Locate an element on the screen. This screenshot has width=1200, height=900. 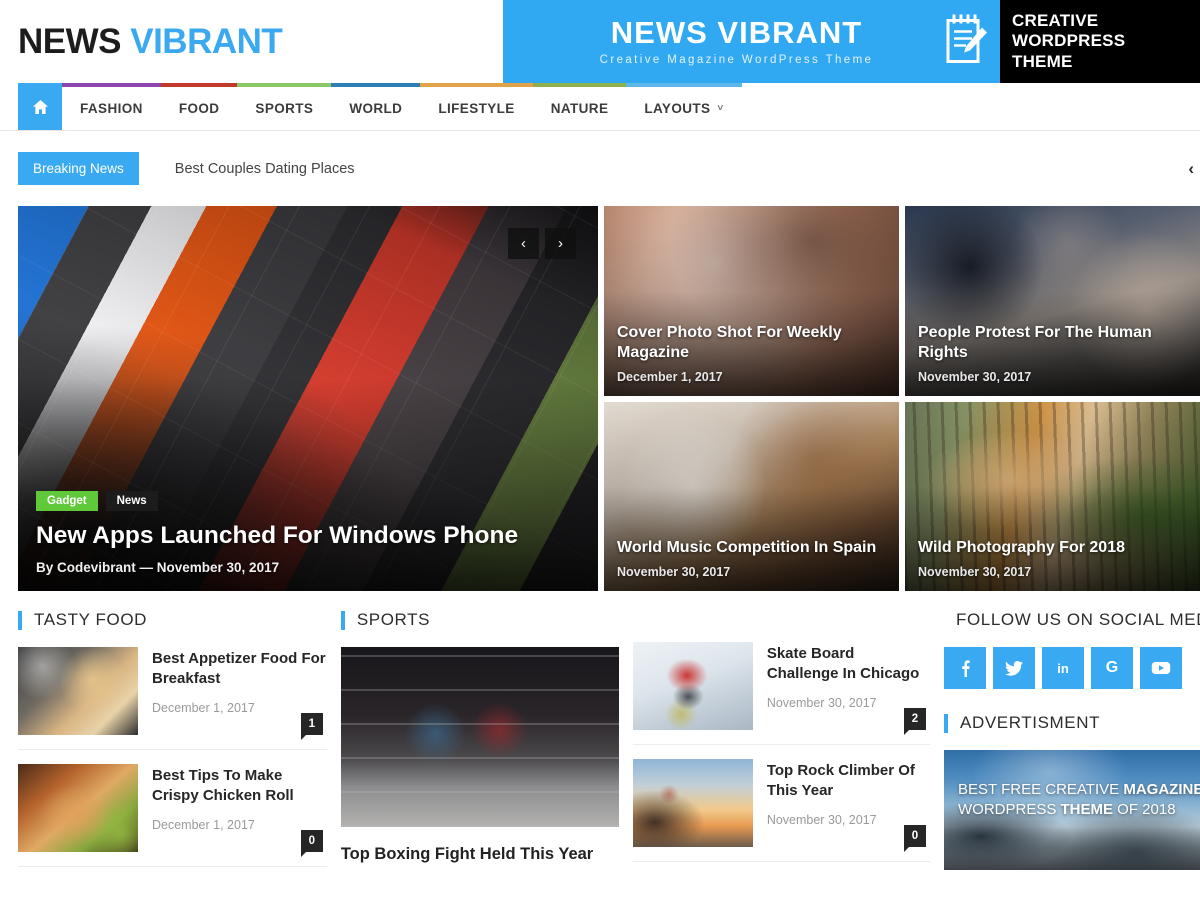
nav-item-sports: SPORTS is located at coordinates (284, 106).